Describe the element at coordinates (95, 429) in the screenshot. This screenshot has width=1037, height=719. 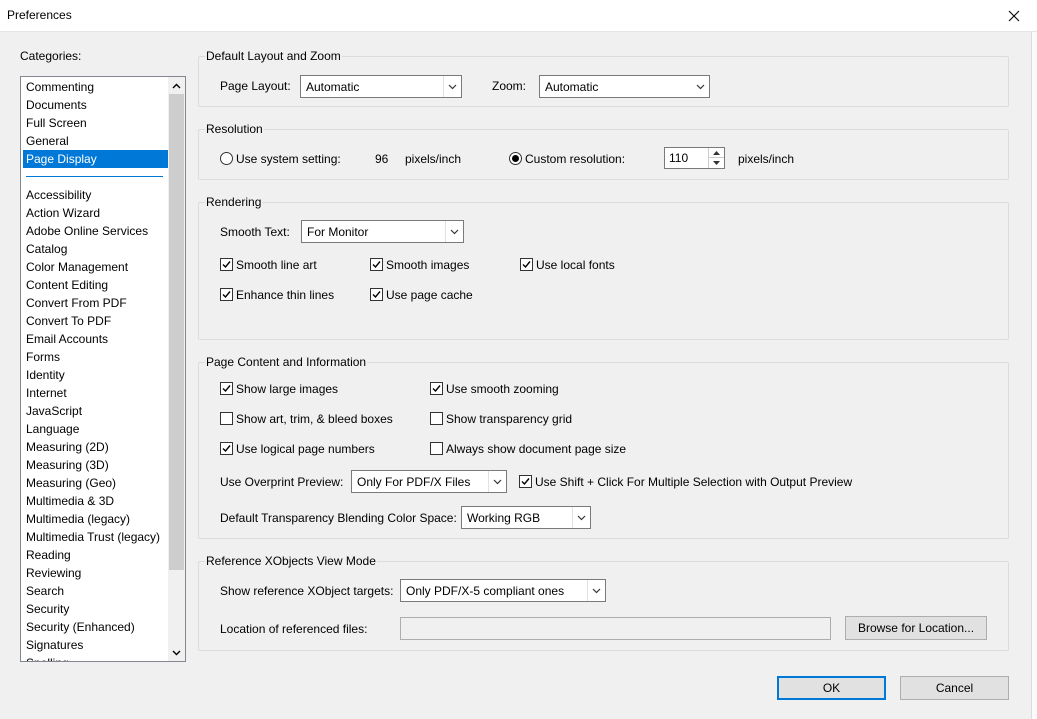
I see `category-item-language: Language` at that location.